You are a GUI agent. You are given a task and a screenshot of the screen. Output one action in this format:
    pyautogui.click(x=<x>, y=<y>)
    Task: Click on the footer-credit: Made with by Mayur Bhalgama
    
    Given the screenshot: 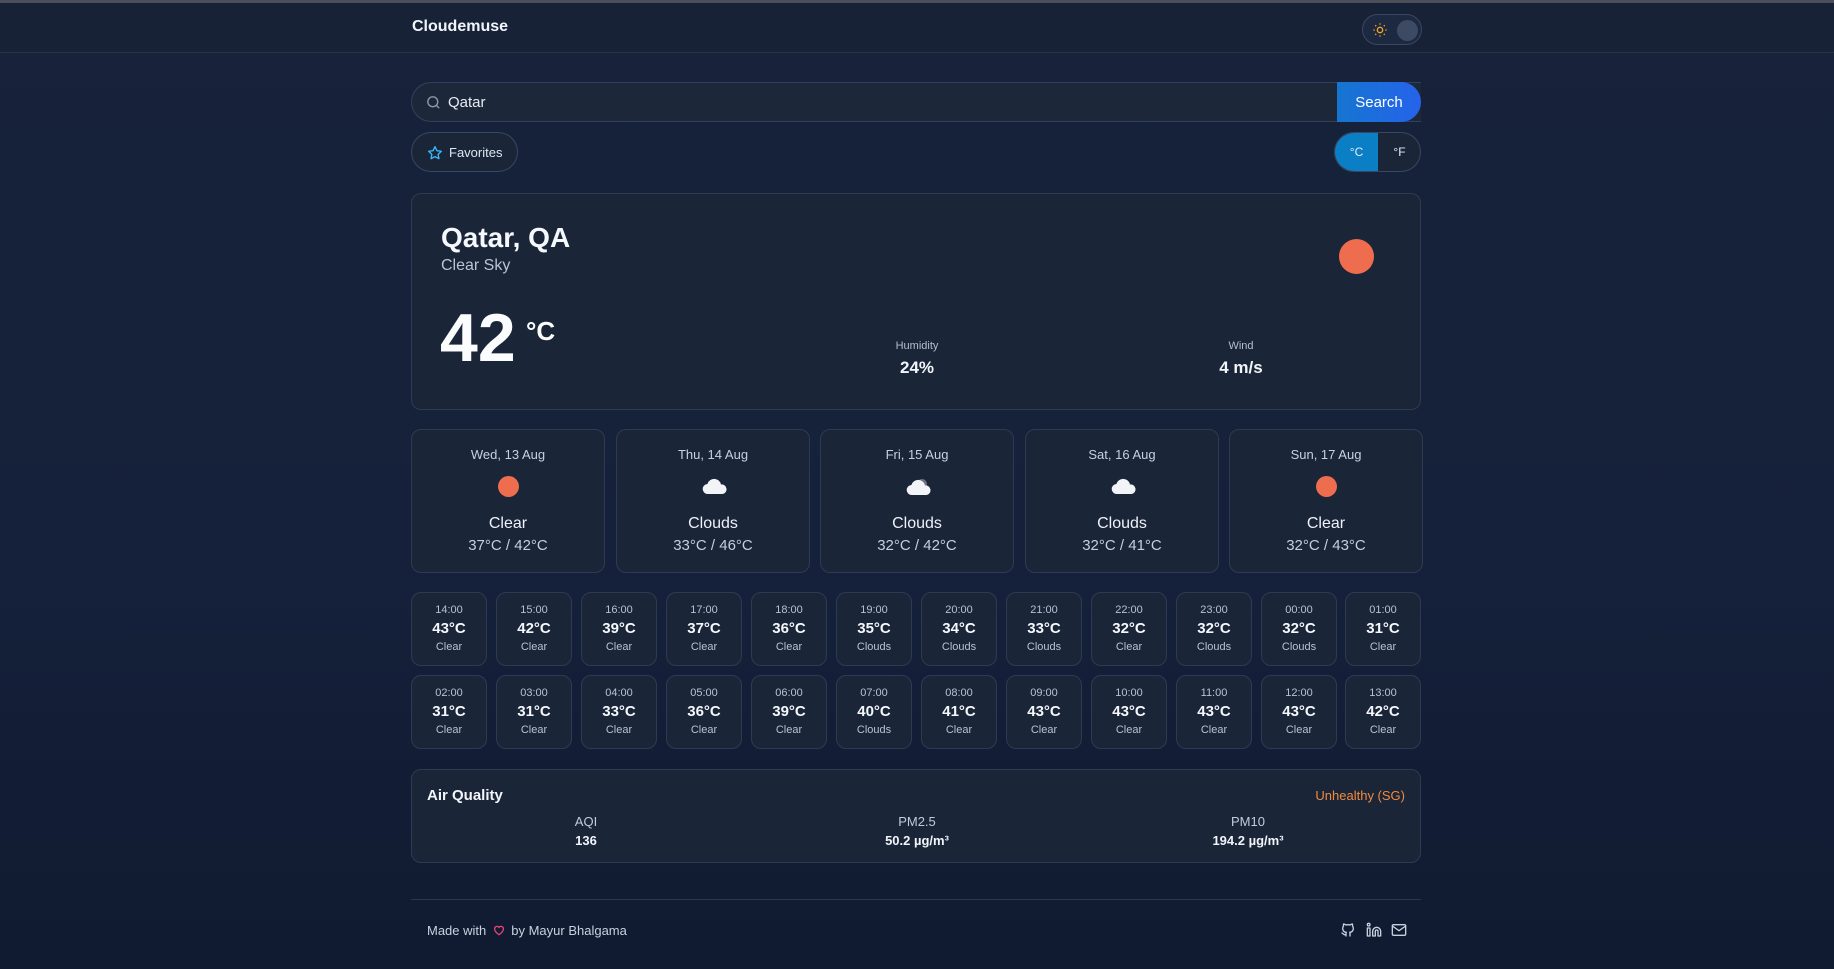 What is the action you would take?
    pyautogui.click(x=527, y=930)
    